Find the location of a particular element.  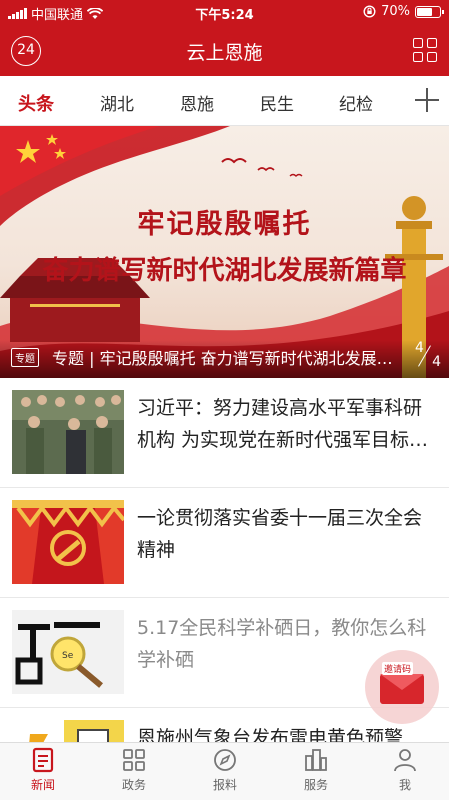

app-header: 中国联通 下午5:24 70% 24 云上恩施 is located at coordinates (224, 38).